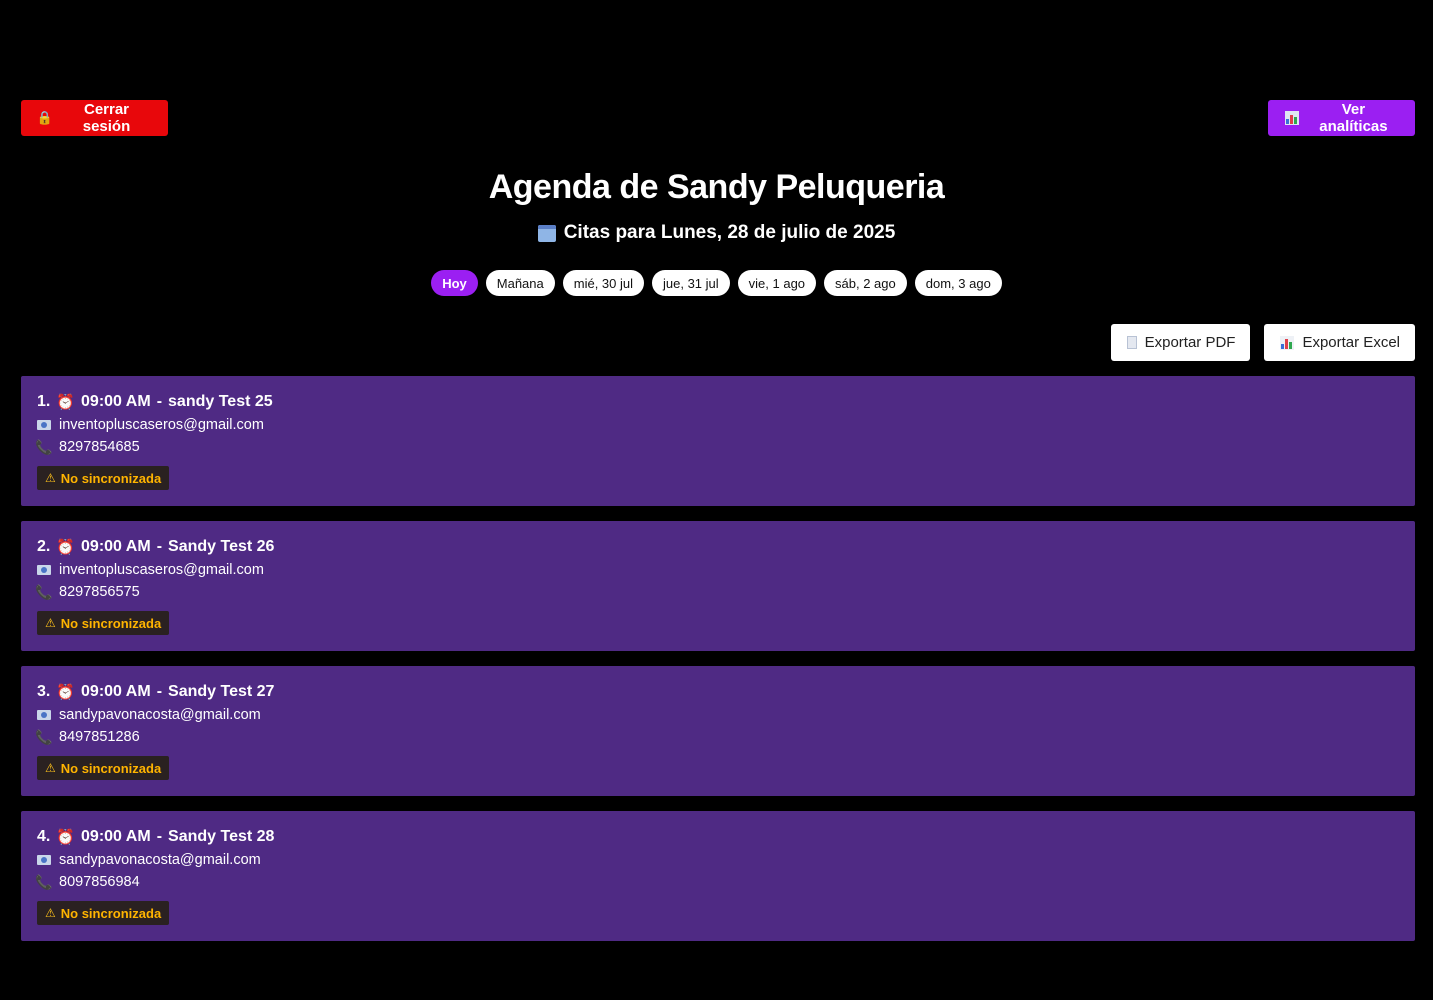 This screenshot has height=1000, width=1433. I want to click on page-subtitle: Citas para Lunes, 28 de julio de 2025, so click(716, 233).